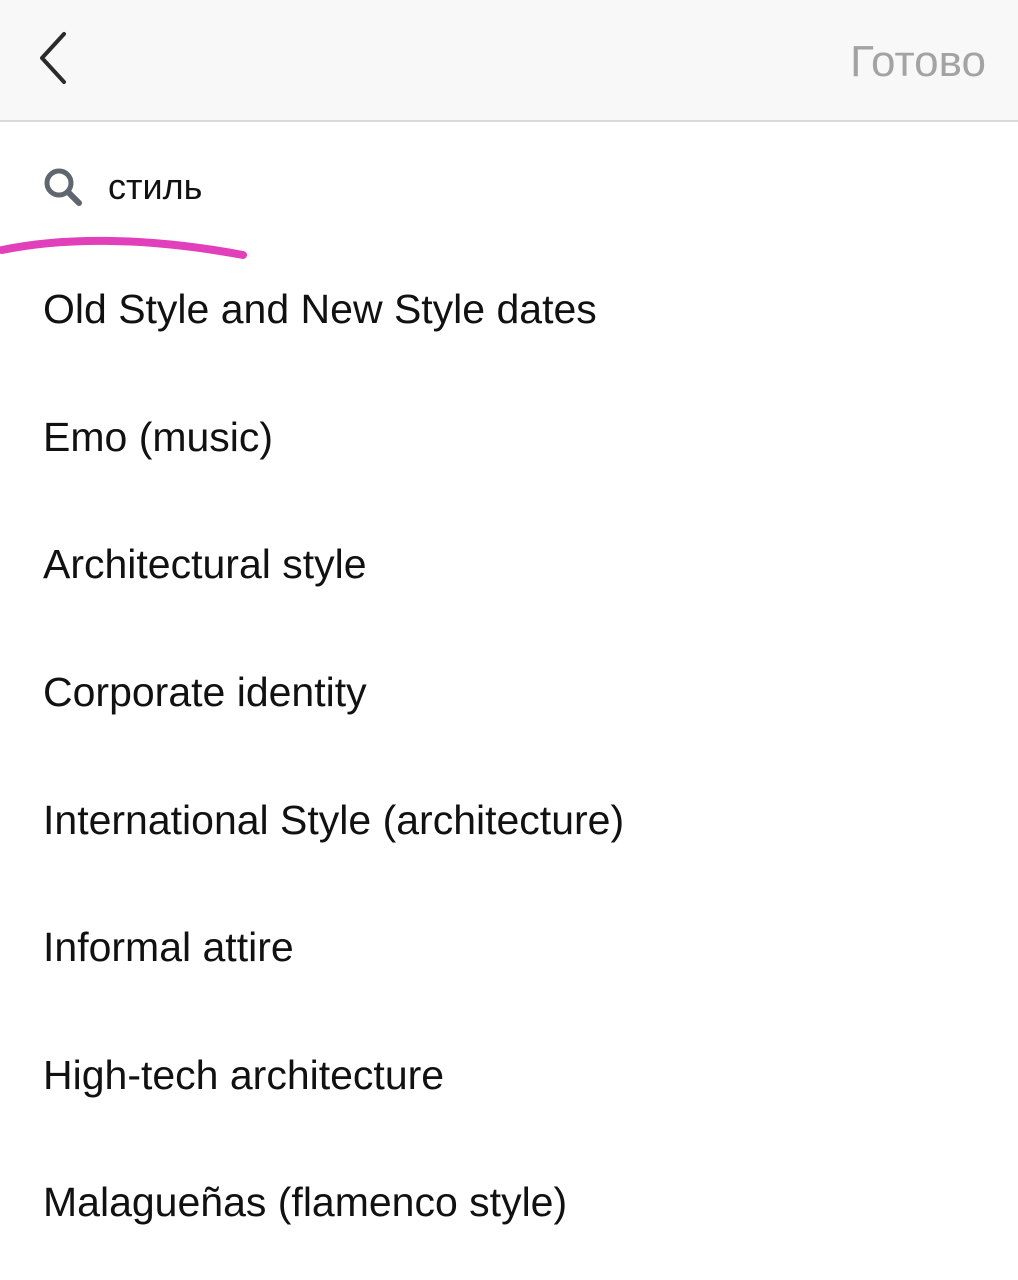 This screenshot has width=1018, height=1280. I want to click on back-button, so click(58, 58).